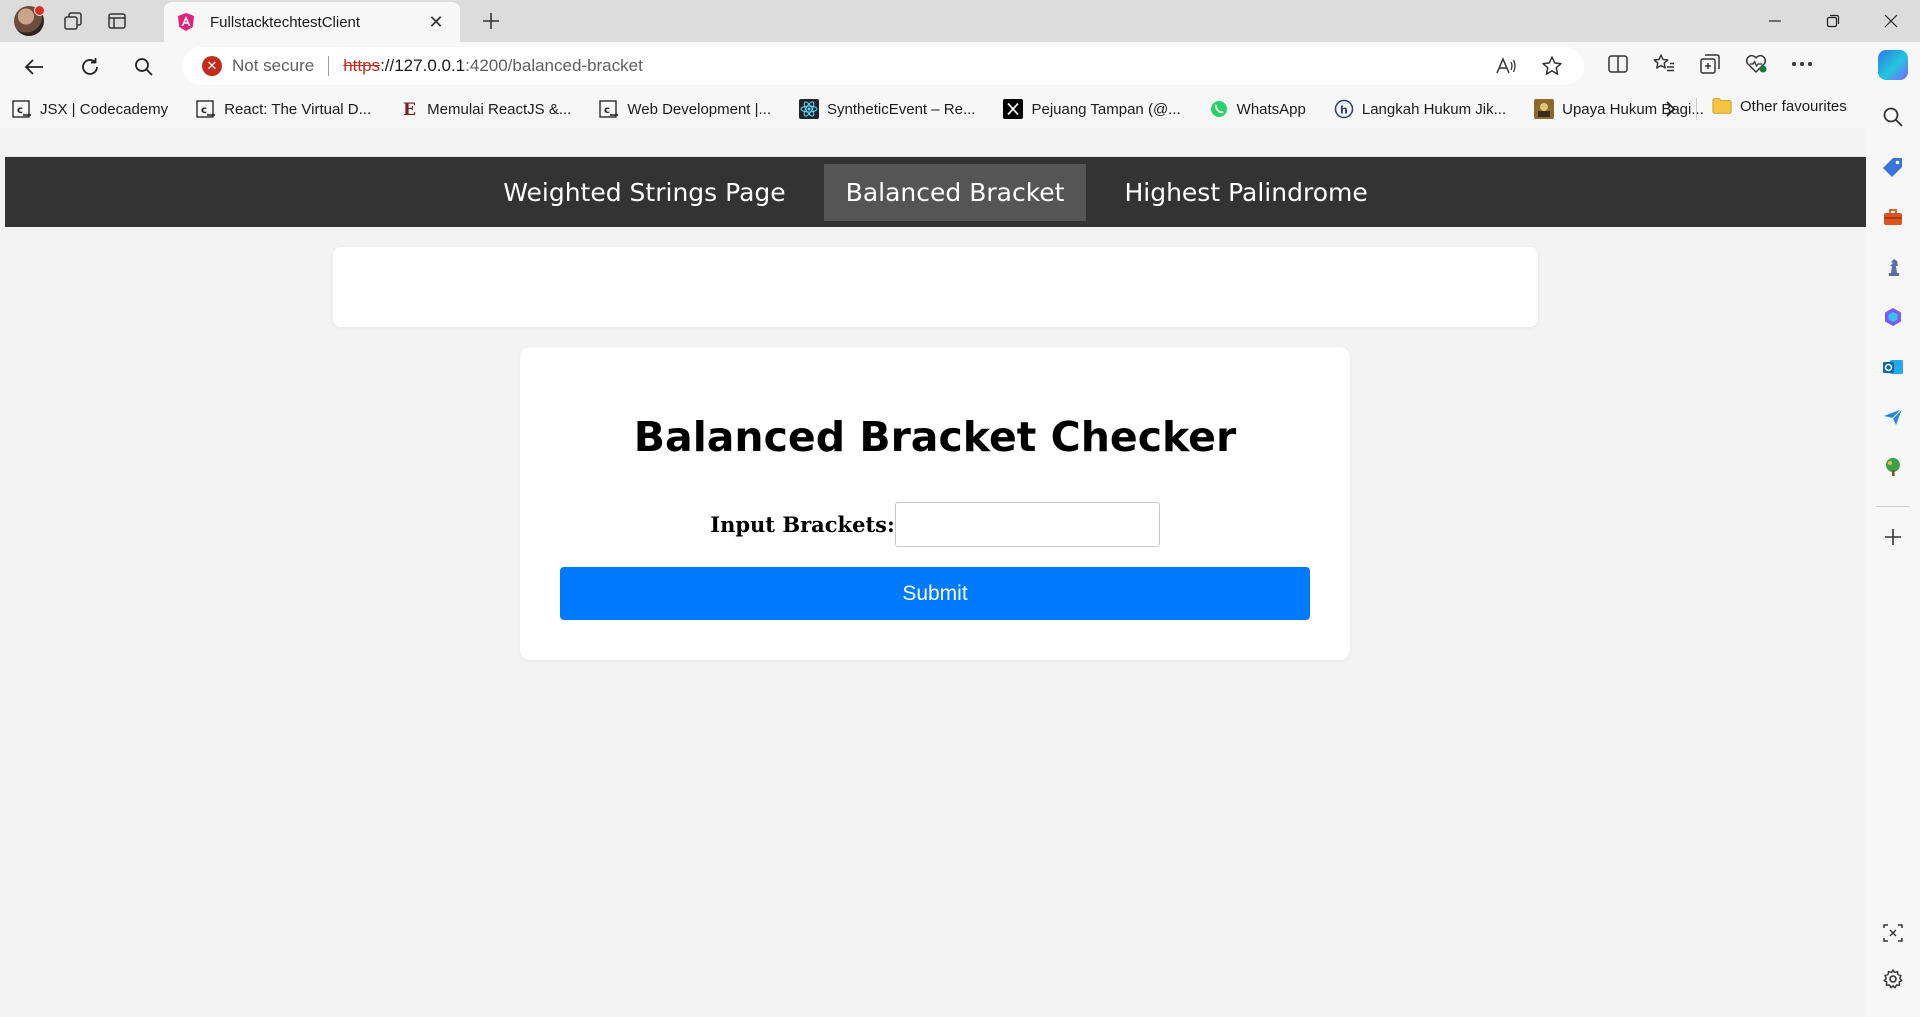  I want to click on copilot-button, so click(1893, 65).